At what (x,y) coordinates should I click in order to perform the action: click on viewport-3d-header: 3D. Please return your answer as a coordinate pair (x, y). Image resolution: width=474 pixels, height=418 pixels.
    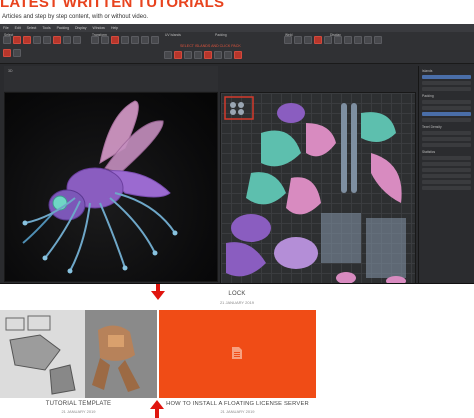
    Looking at the image, I should click on (111, 78).